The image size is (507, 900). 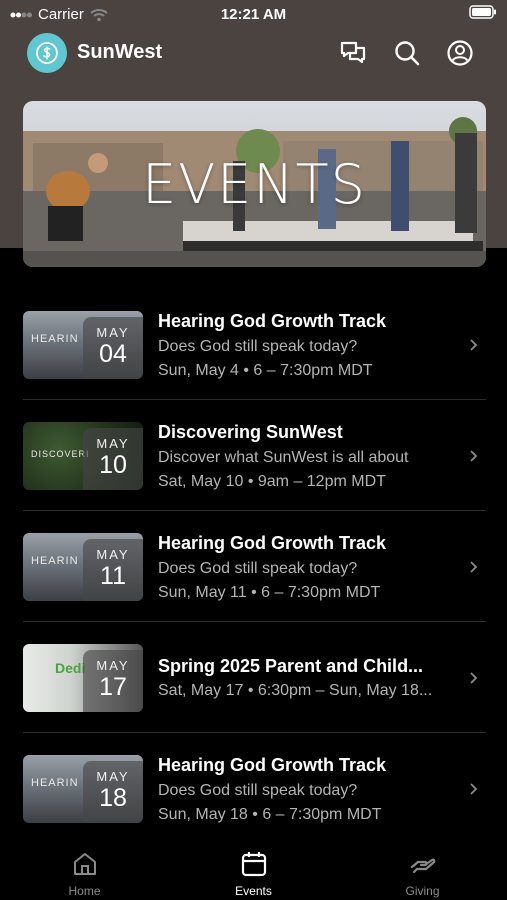 I want to click on event-thumbnail: HEARIN MAY 18, so click(x=83, y=789).